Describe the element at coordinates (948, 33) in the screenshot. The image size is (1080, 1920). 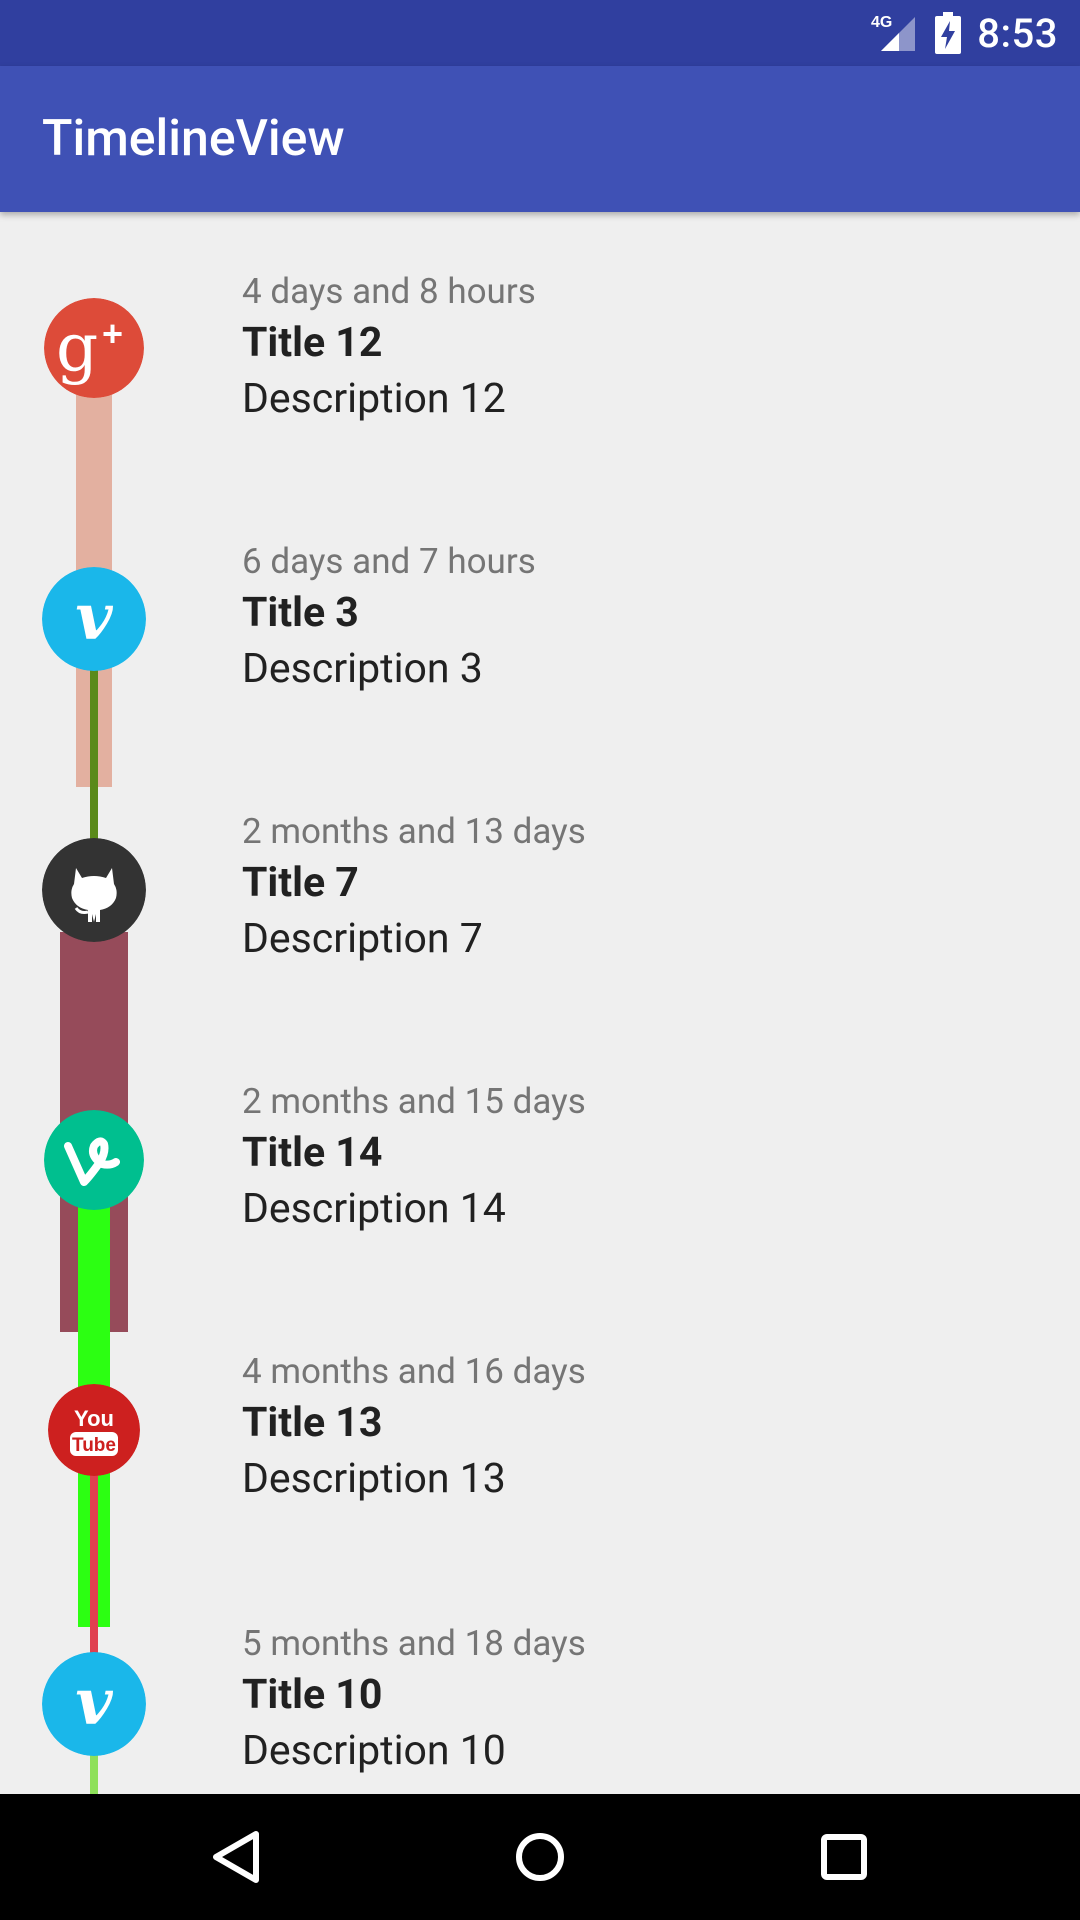
I see `battery-charging-icon` at that location.